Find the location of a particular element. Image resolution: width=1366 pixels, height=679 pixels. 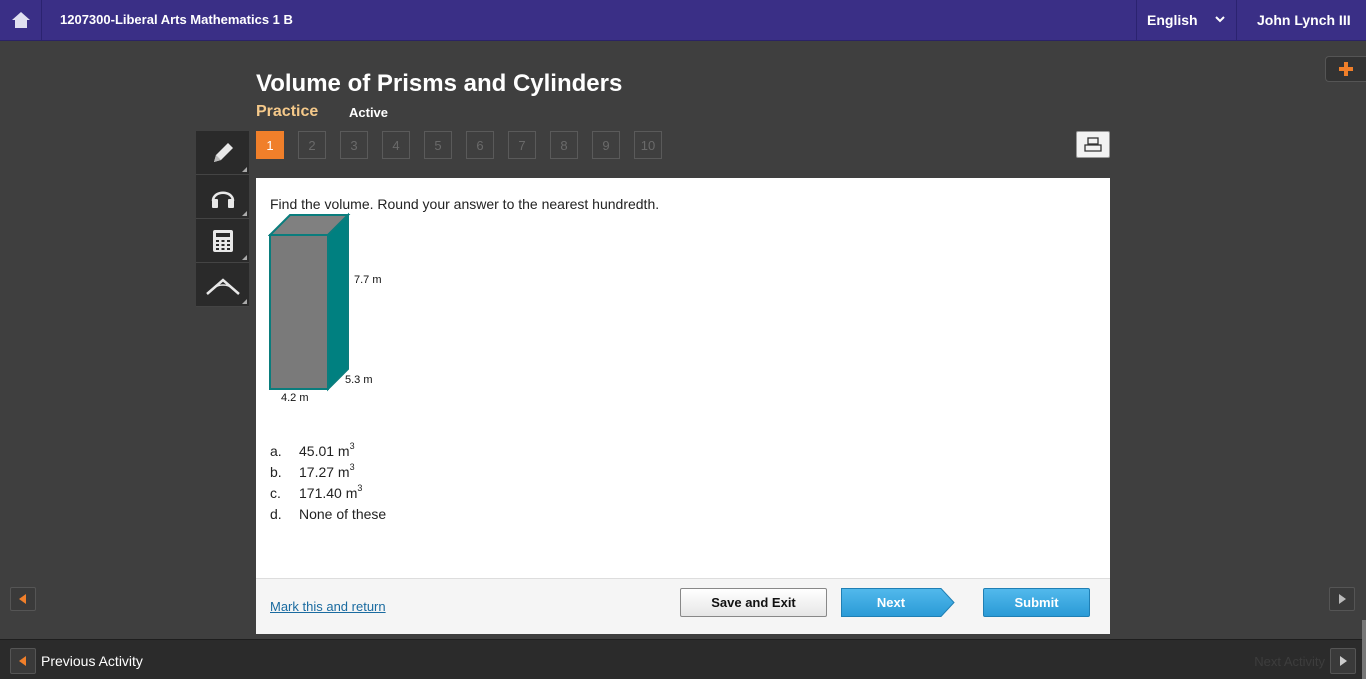

choice-letter: a. is located at coordinates (276, 451).